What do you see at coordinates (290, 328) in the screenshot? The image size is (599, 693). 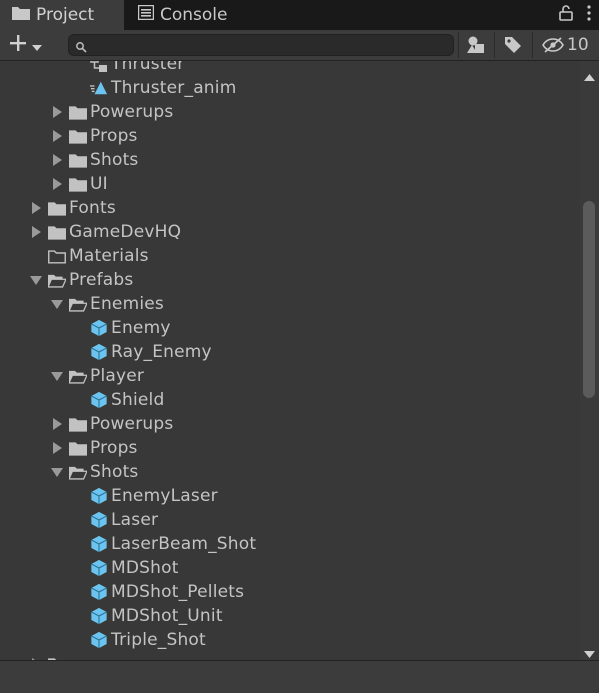 I see `prefab-item: Enemy` at bounding box center [290, 328].